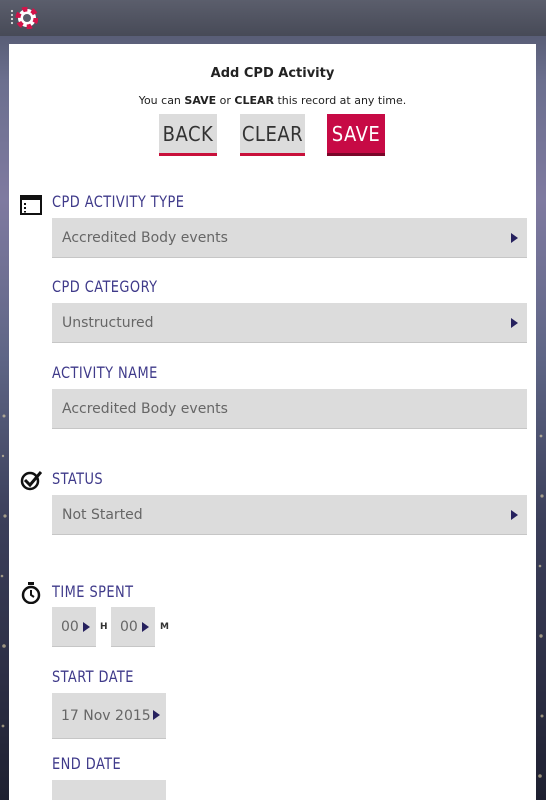 The width and height of the screenshot is (546, 800). I want to click on lifebuoy-logo-icon, so click(24, 18).